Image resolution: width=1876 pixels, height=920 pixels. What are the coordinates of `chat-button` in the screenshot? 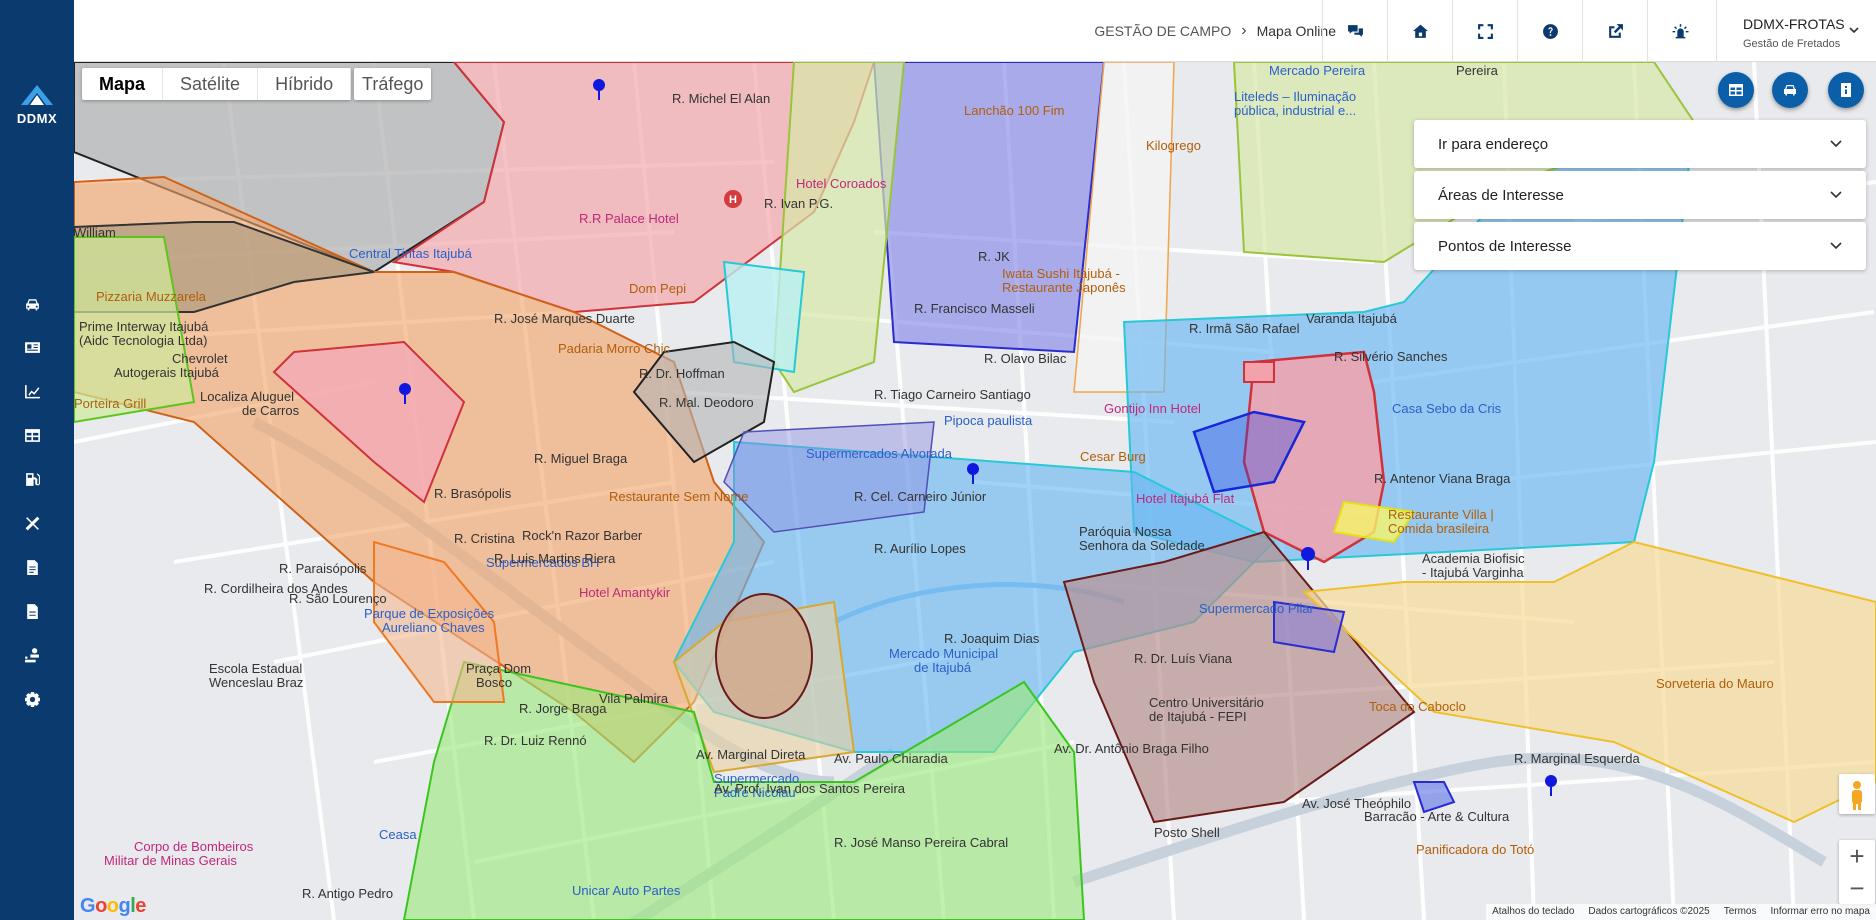 It's located at (1354, 31).